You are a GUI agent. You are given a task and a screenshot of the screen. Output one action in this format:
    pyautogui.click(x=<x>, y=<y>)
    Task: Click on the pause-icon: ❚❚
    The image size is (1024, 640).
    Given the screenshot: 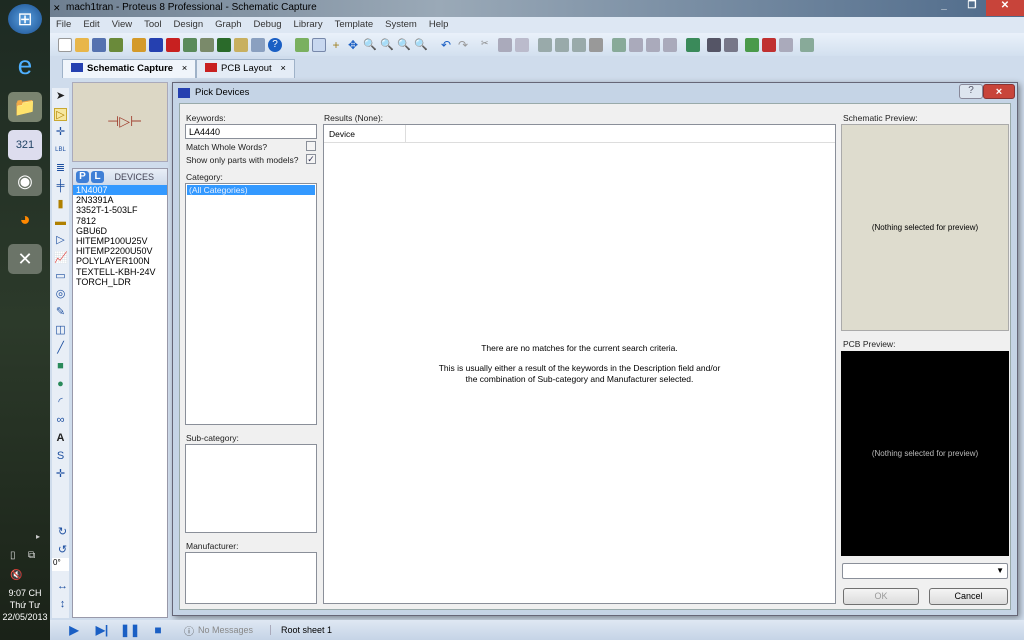 What is the action you would take?
    pyautogui.click(x=130, y=630)
    